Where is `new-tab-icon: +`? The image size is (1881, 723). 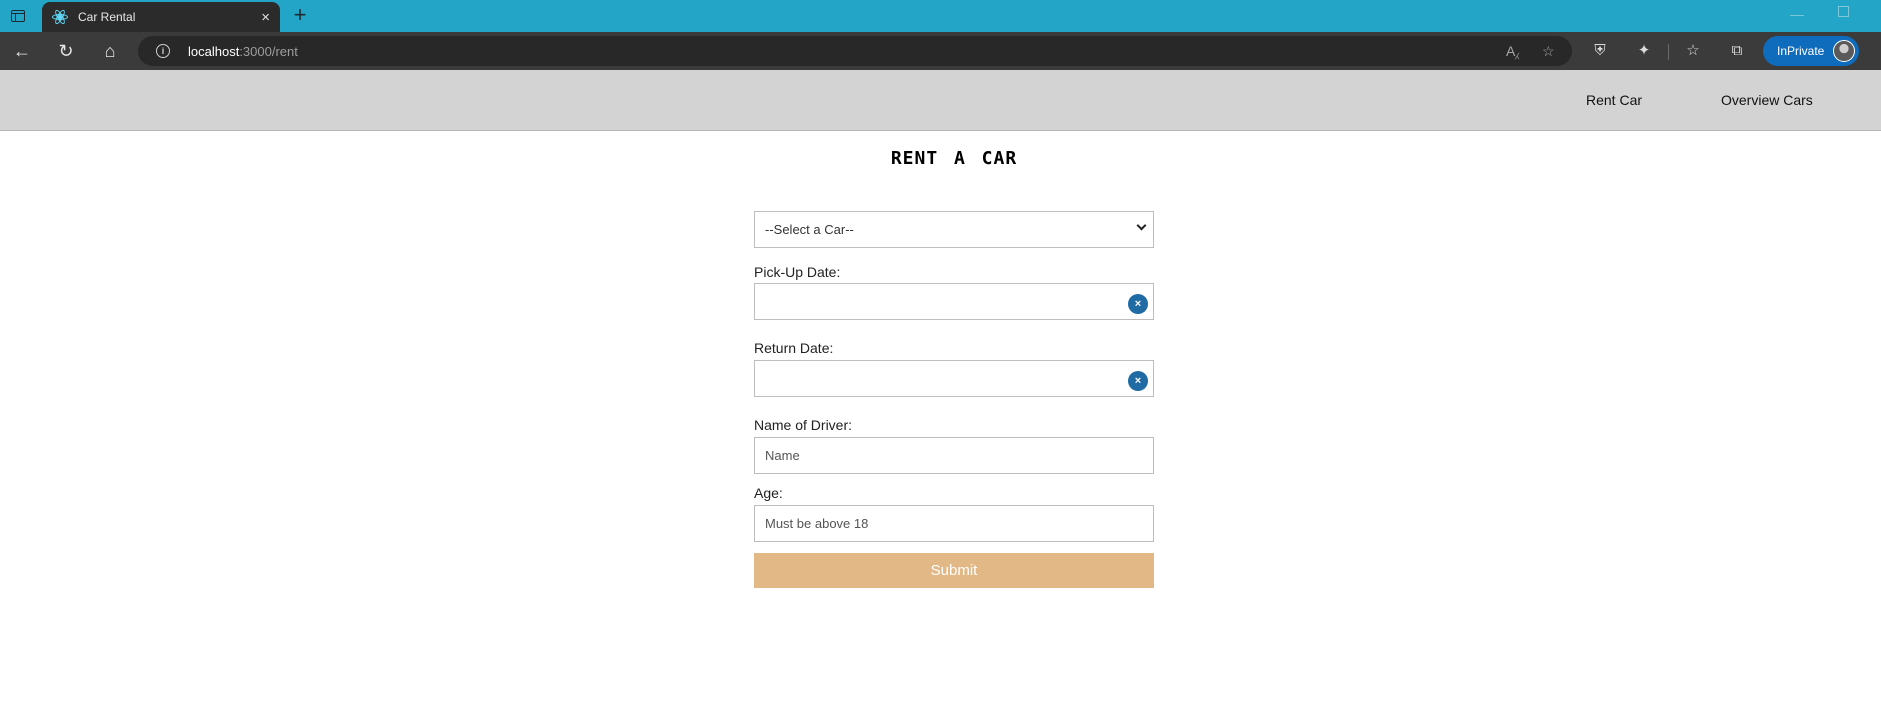
new-tab-icon: + is located at coordinates (300, 16).